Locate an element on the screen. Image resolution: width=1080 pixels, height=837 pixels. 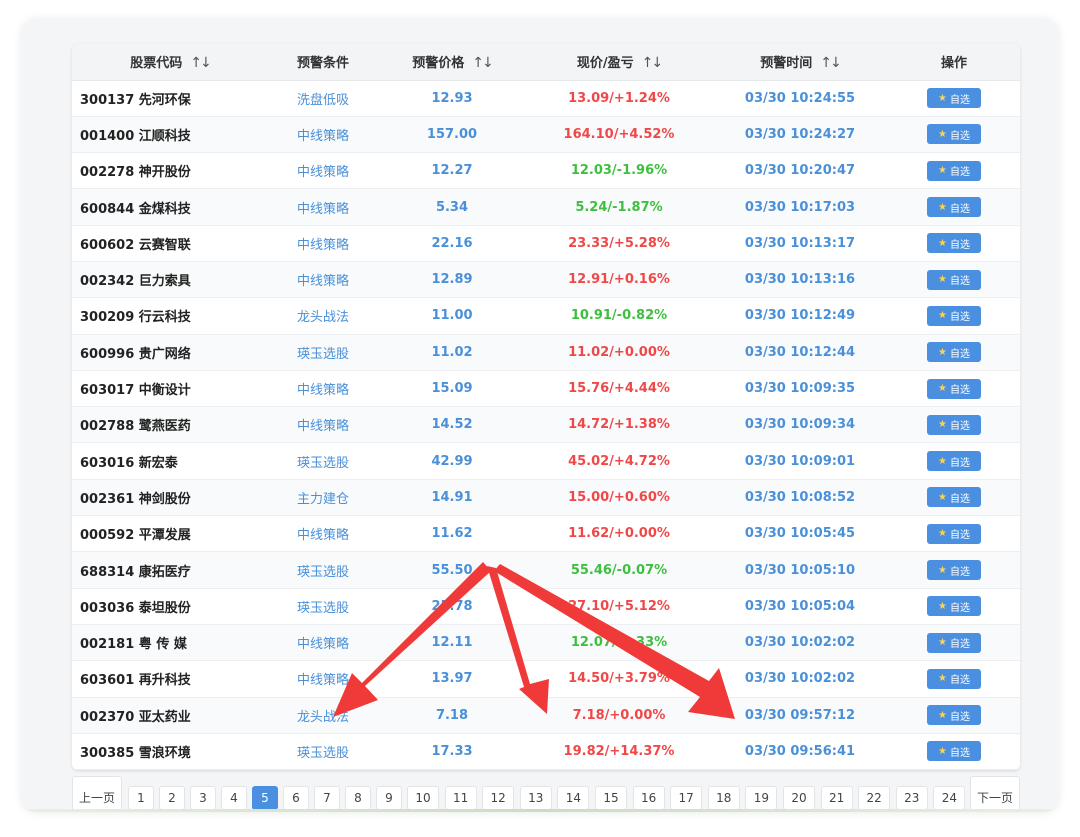
alert-price: 55.50 is located at coordinates (452, 570).